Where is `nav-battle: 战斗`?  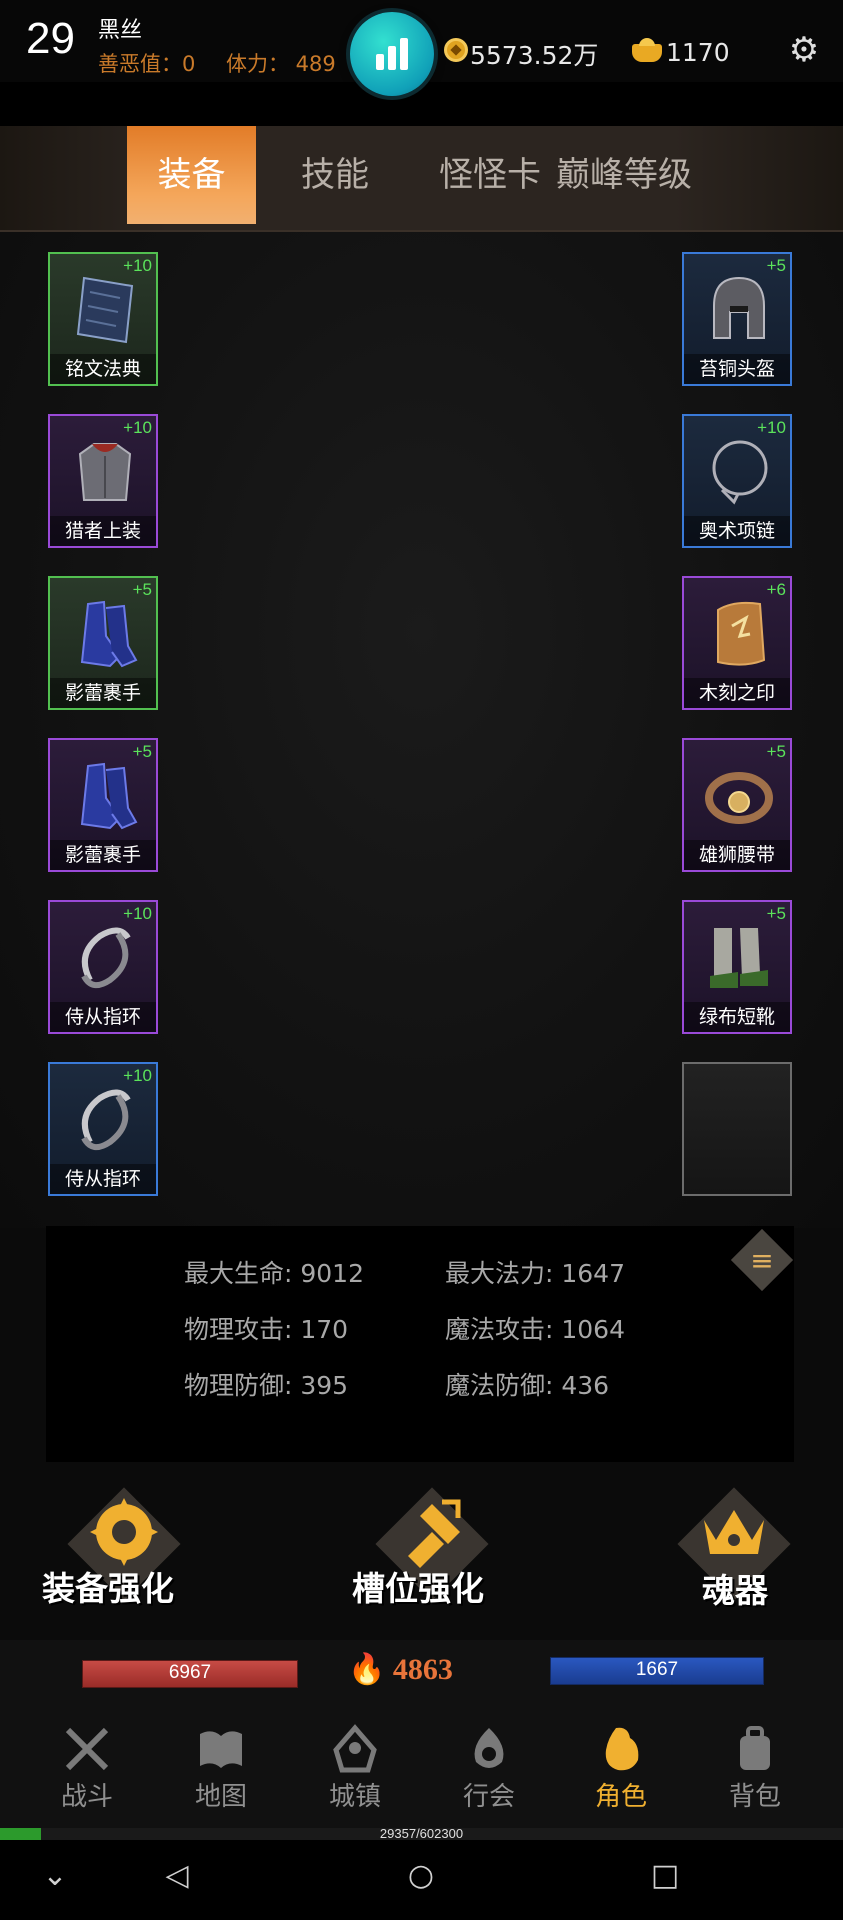
nav-battle: 战斗 is located at coordinates (87, 1768).